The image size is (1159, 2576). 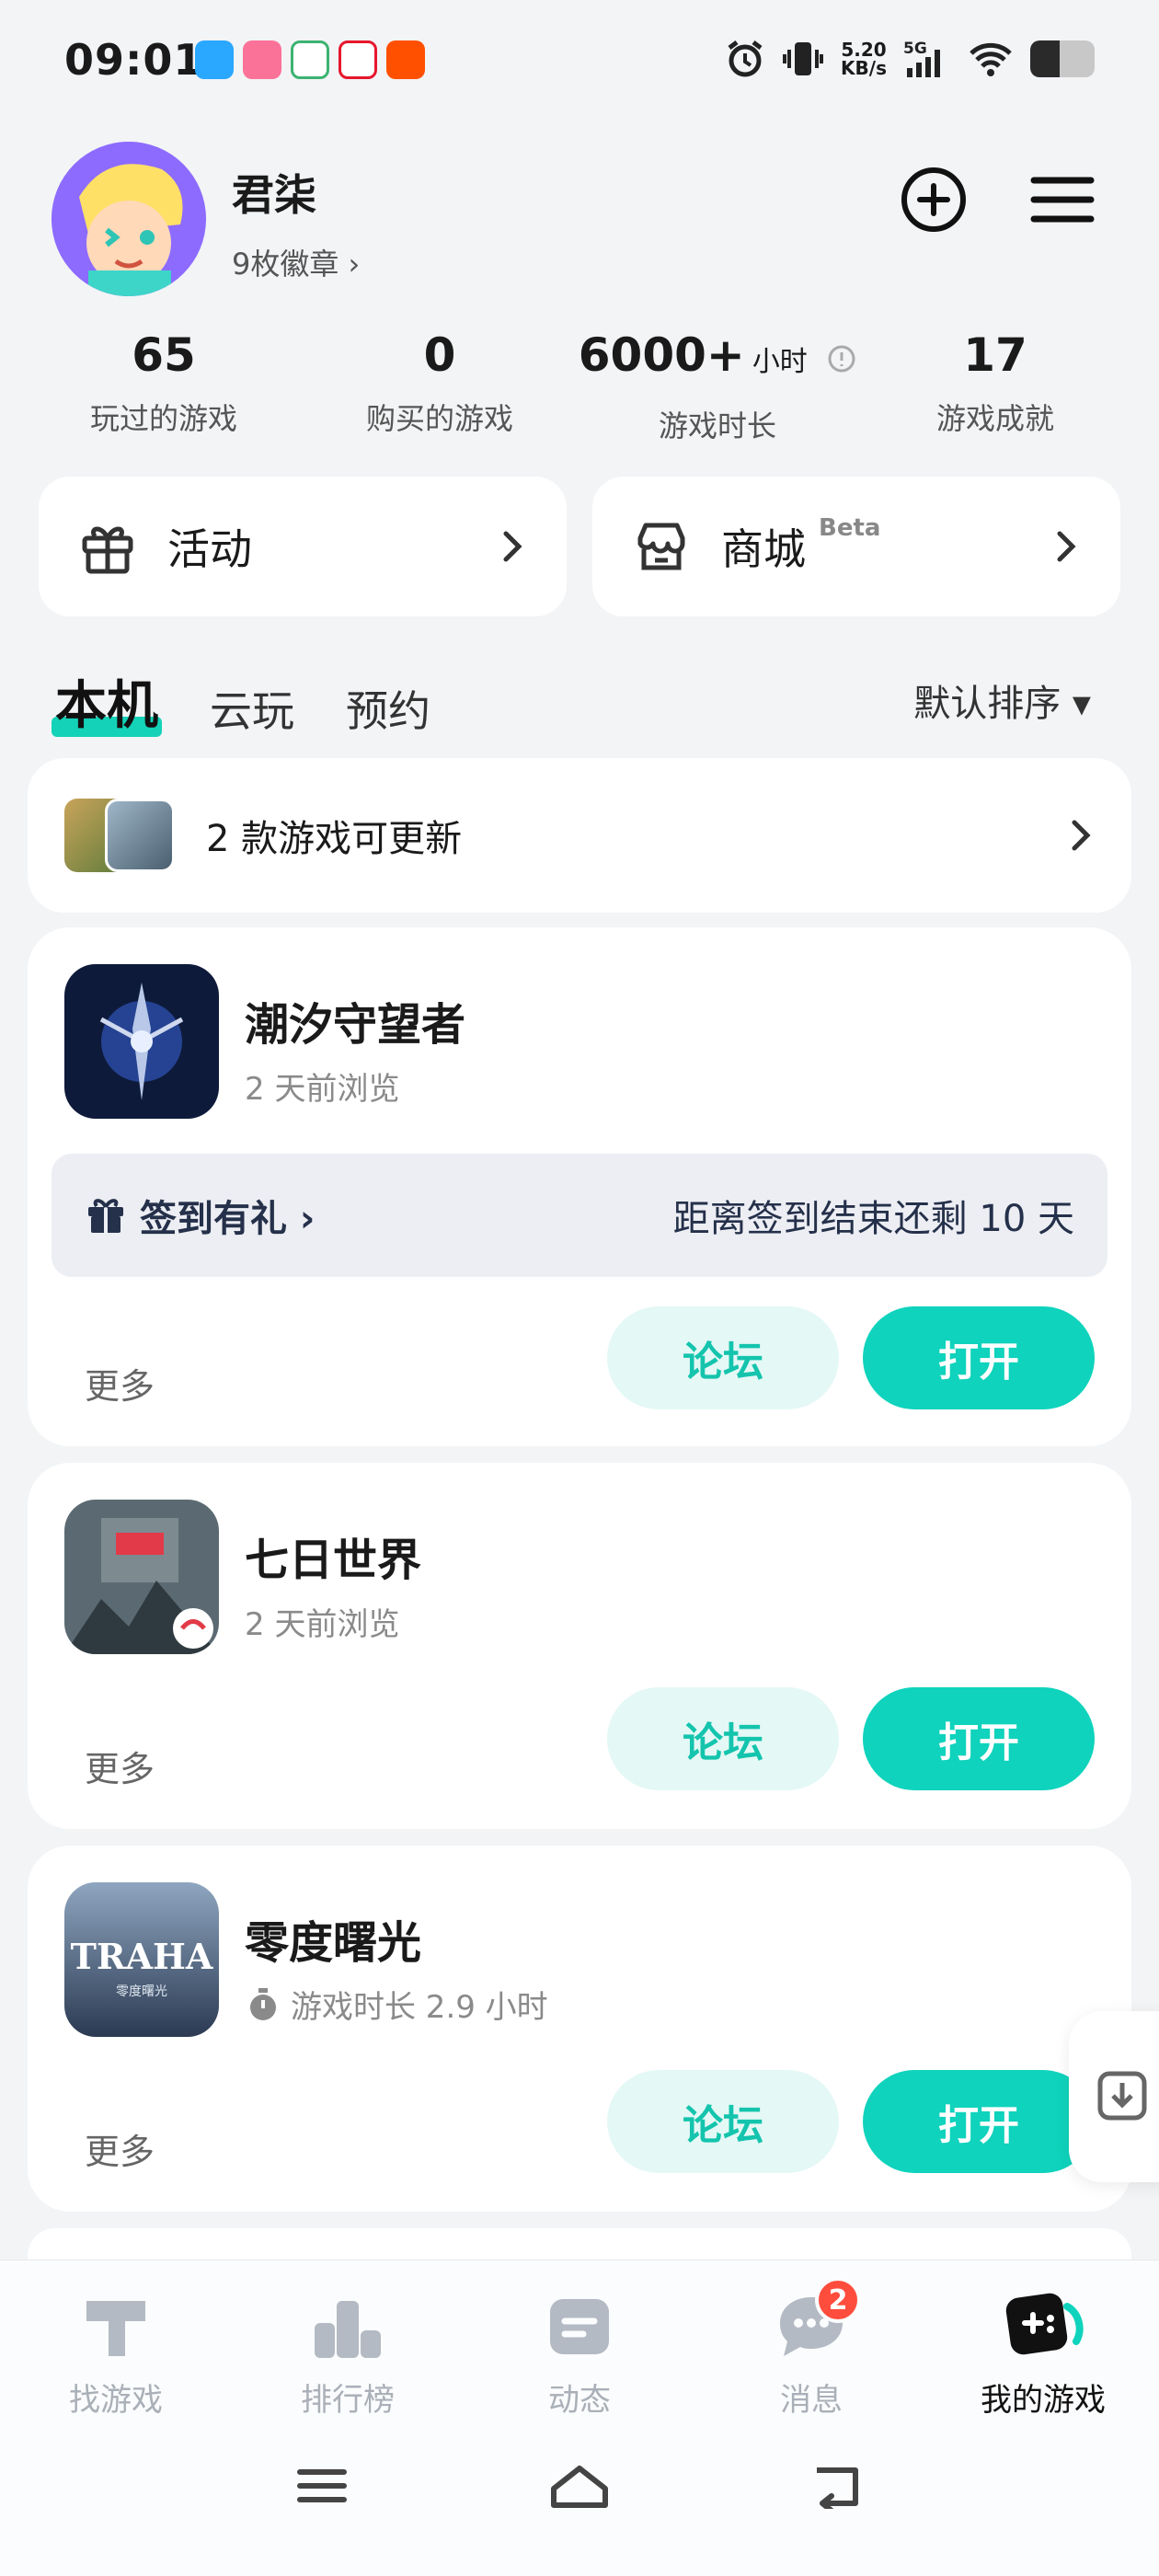 What do you see at coordinates (141, 1956) in the screenshot?
I see `game-icon-logo: TRAHA` at bounding box center [141, 1956].